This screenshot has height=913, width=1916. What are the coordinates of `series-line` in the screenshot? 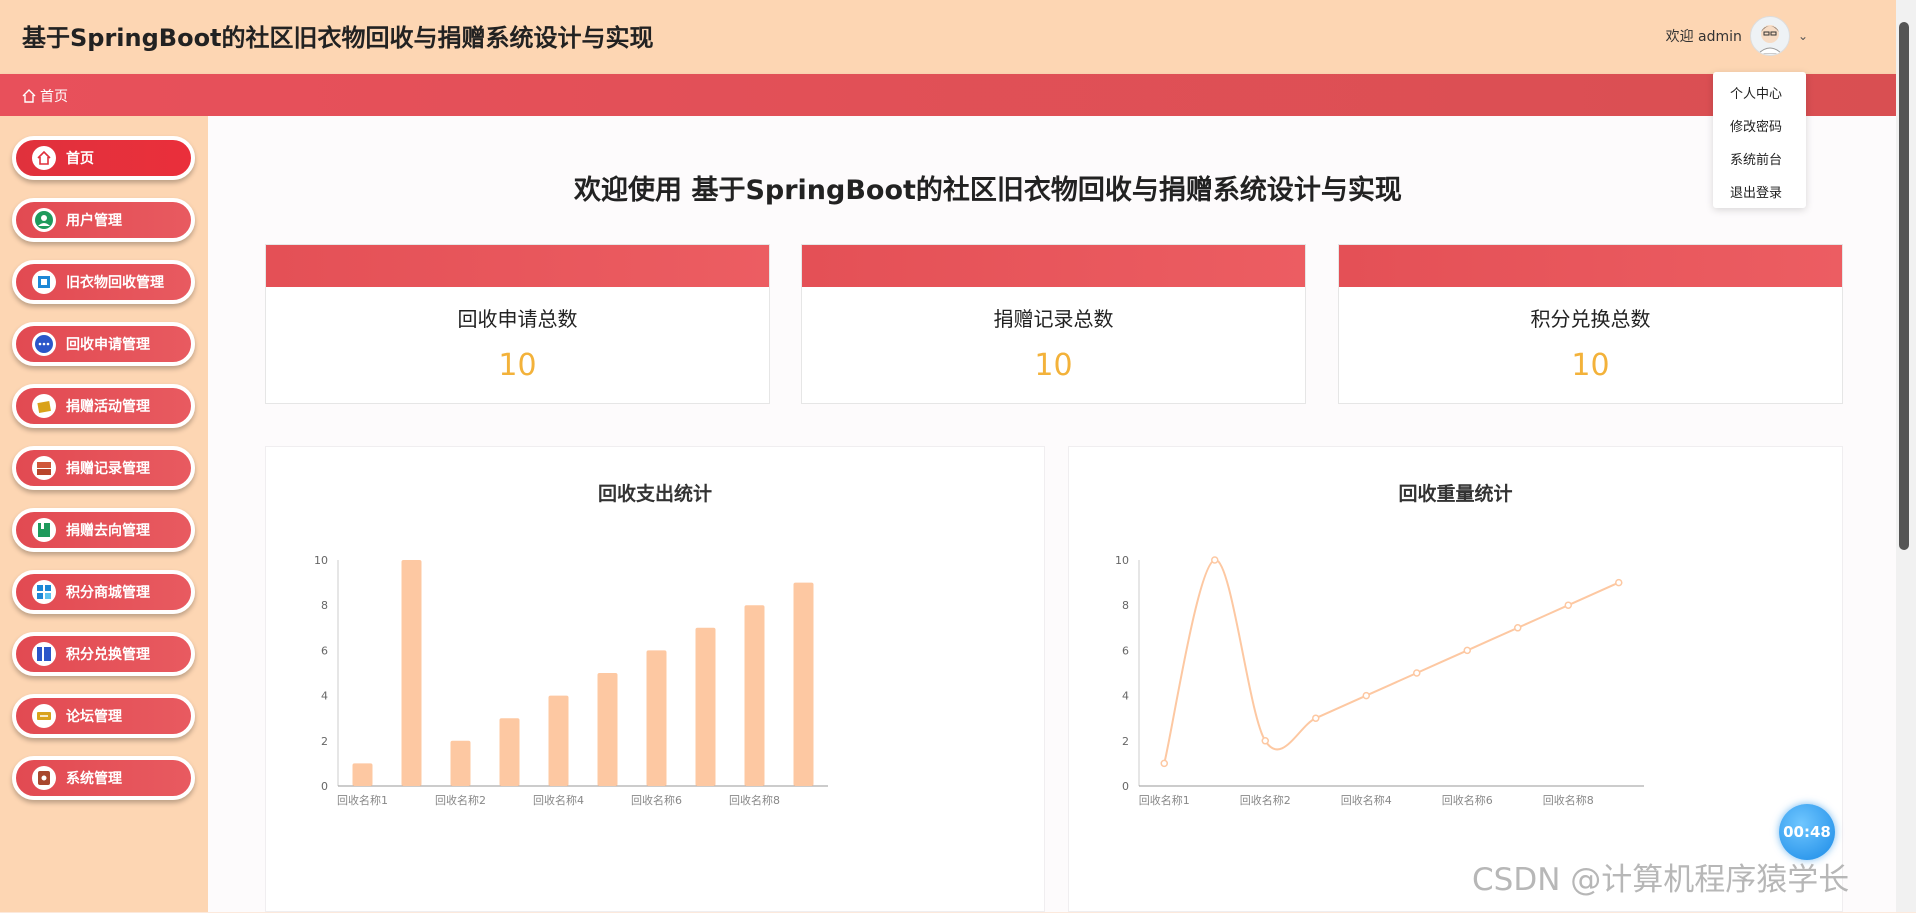 It's located at (1391, 661).